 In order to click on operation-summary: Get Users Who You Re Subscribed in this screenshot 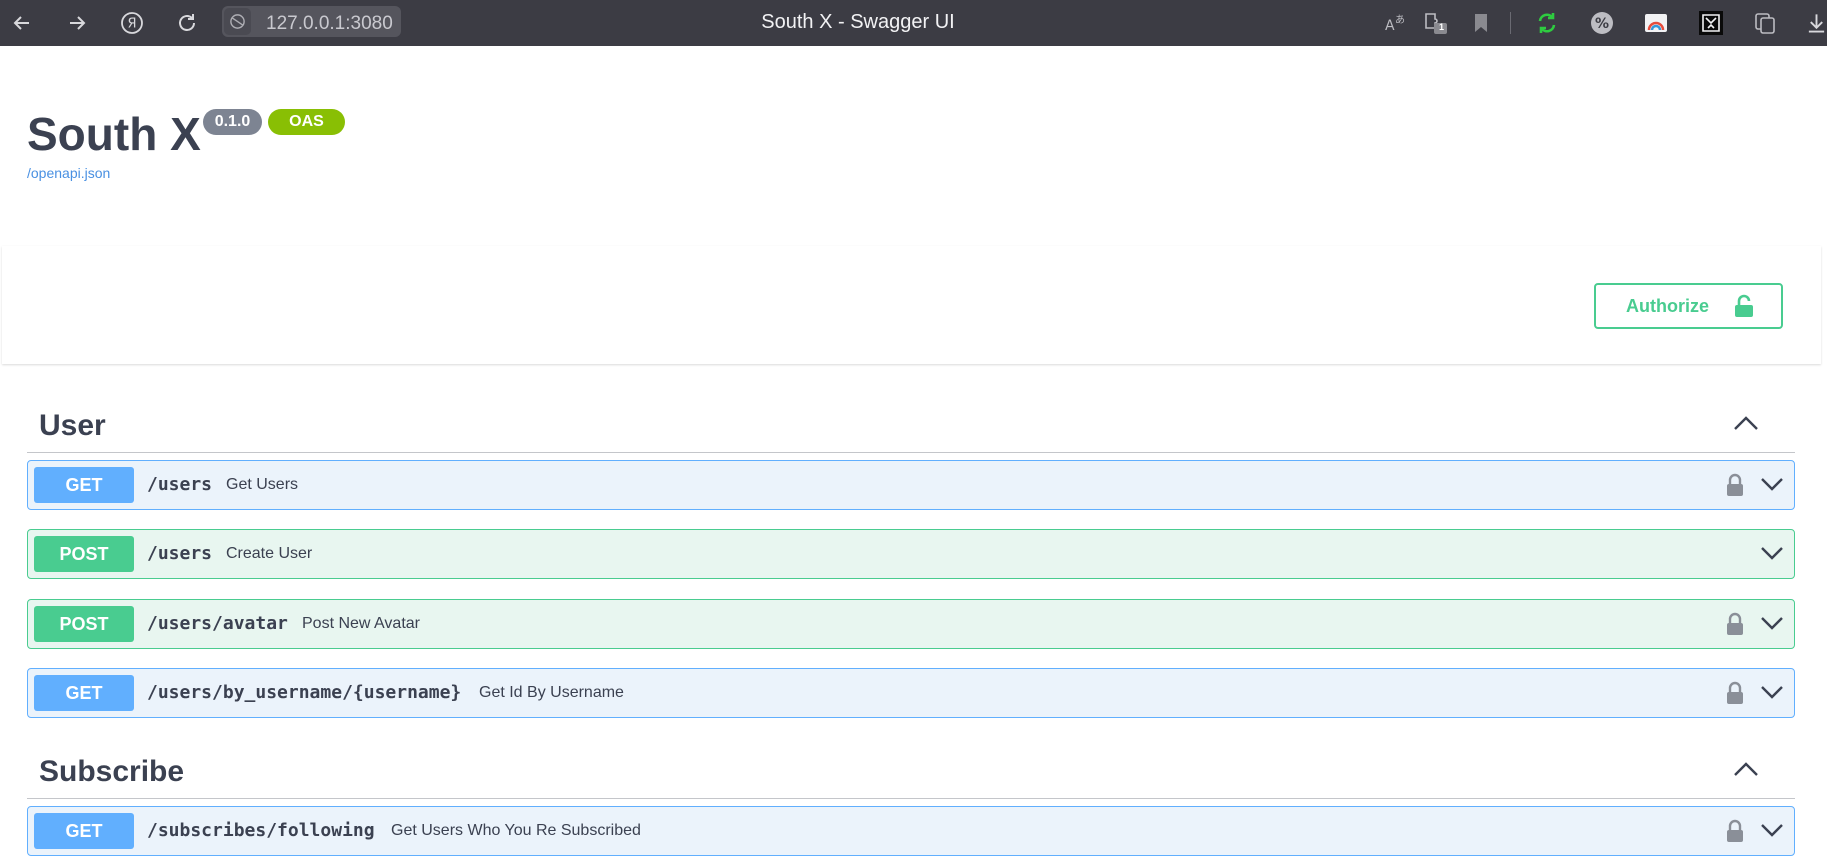, I will do `click(516, 830)`.